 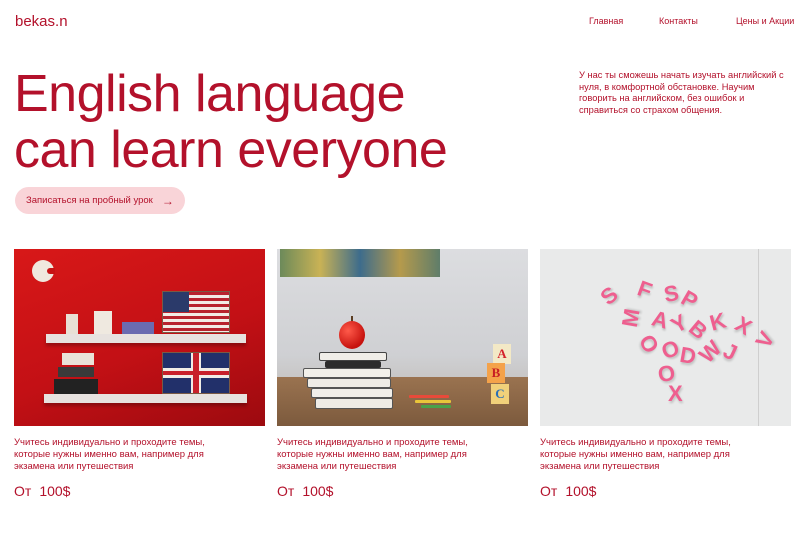 I want to click on card-image-flags-shelves, so click(x=139, y=337).